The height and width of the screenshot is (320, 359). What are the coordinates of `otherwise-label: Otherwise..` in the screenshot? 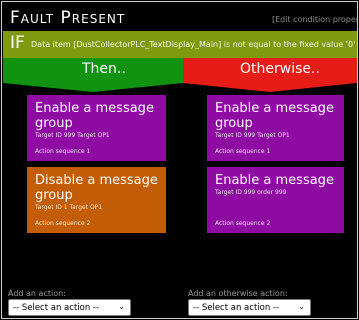 It's located at (280, 69).